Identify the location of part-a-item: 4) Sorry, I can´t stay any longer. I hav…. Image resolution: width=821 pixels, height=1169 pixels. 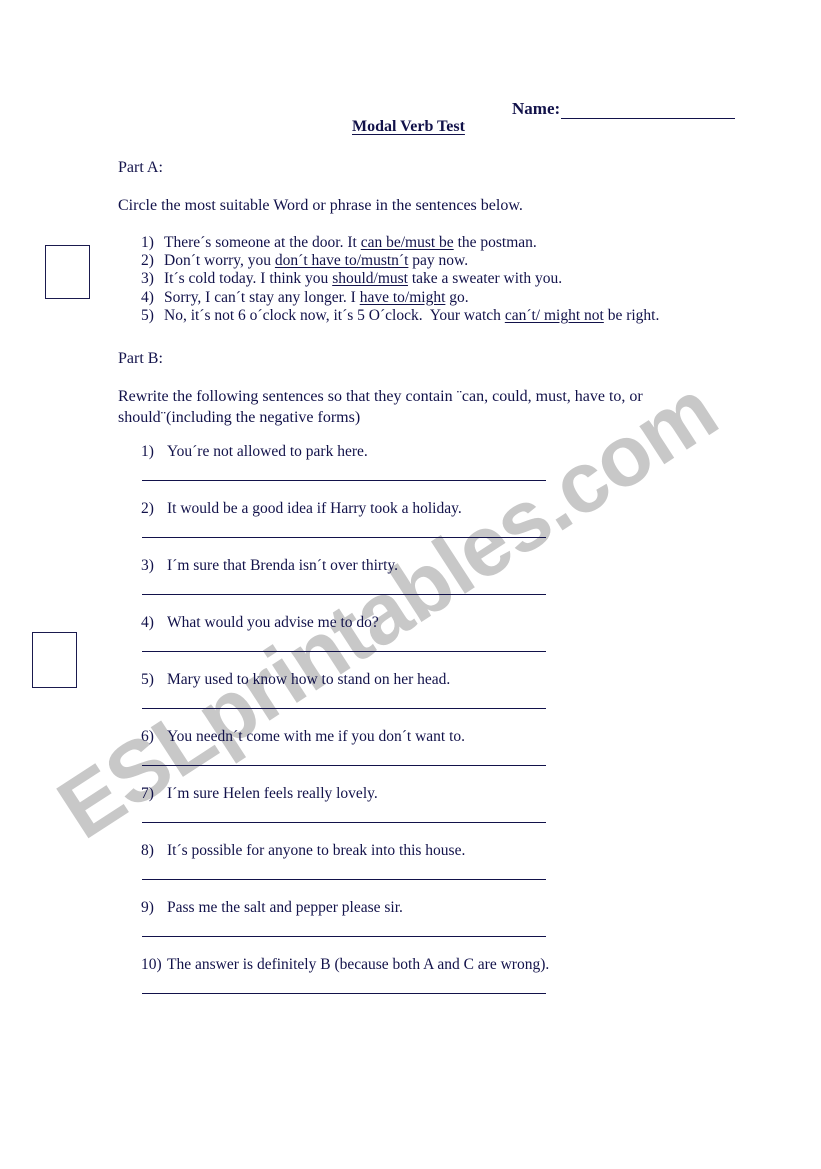
(441, 298).